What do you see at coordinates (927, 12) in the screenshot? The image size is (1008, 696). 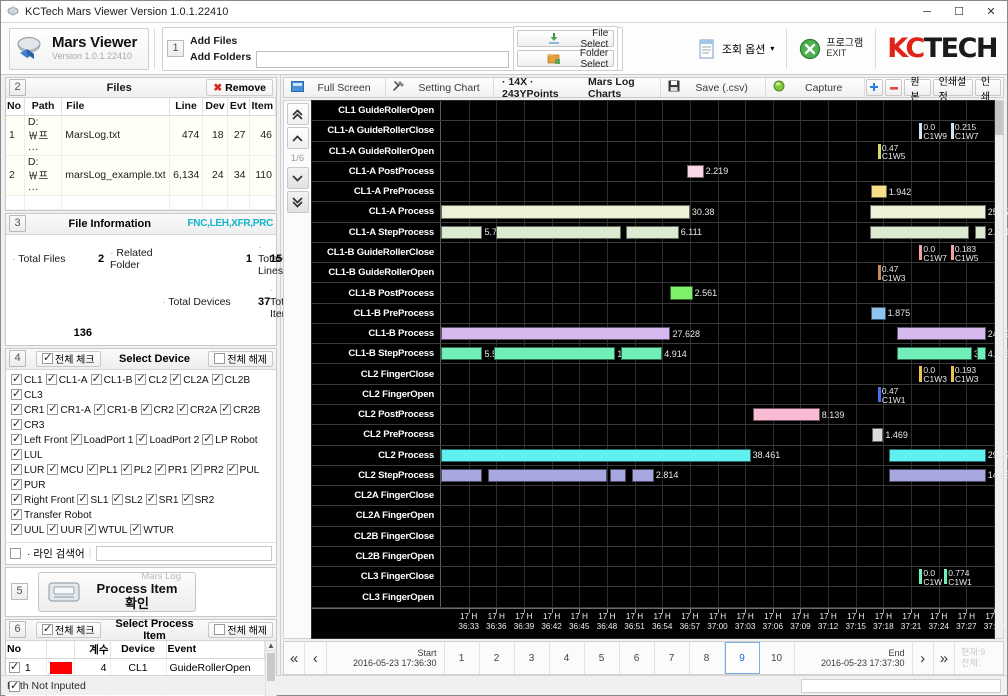 I see `minimize-button: ─` at bounding box center [927, 12].